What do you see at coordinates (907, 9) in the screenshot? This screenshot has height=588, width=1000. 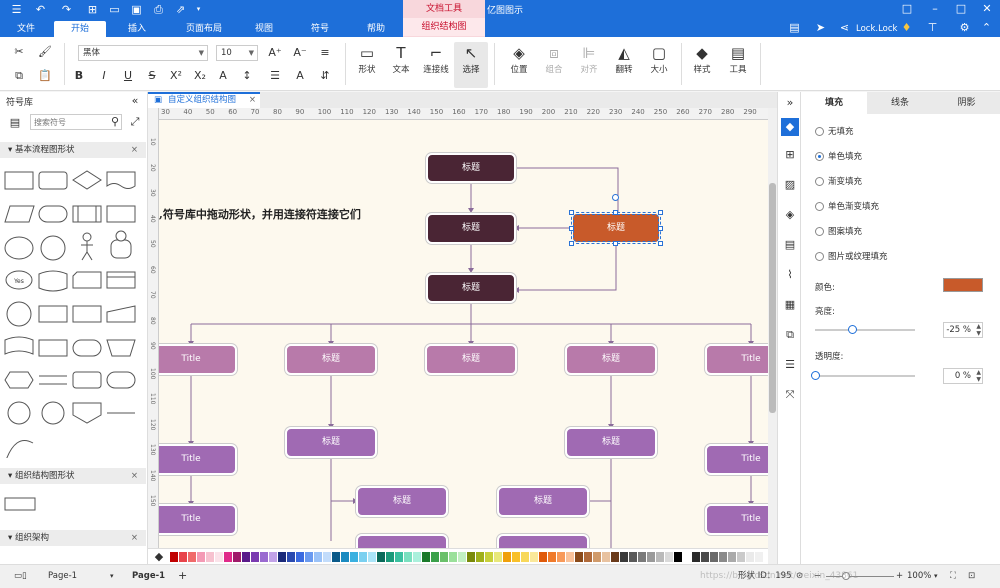 I see `restore-ribbon-icon: □` at bounding box center [907, 9].